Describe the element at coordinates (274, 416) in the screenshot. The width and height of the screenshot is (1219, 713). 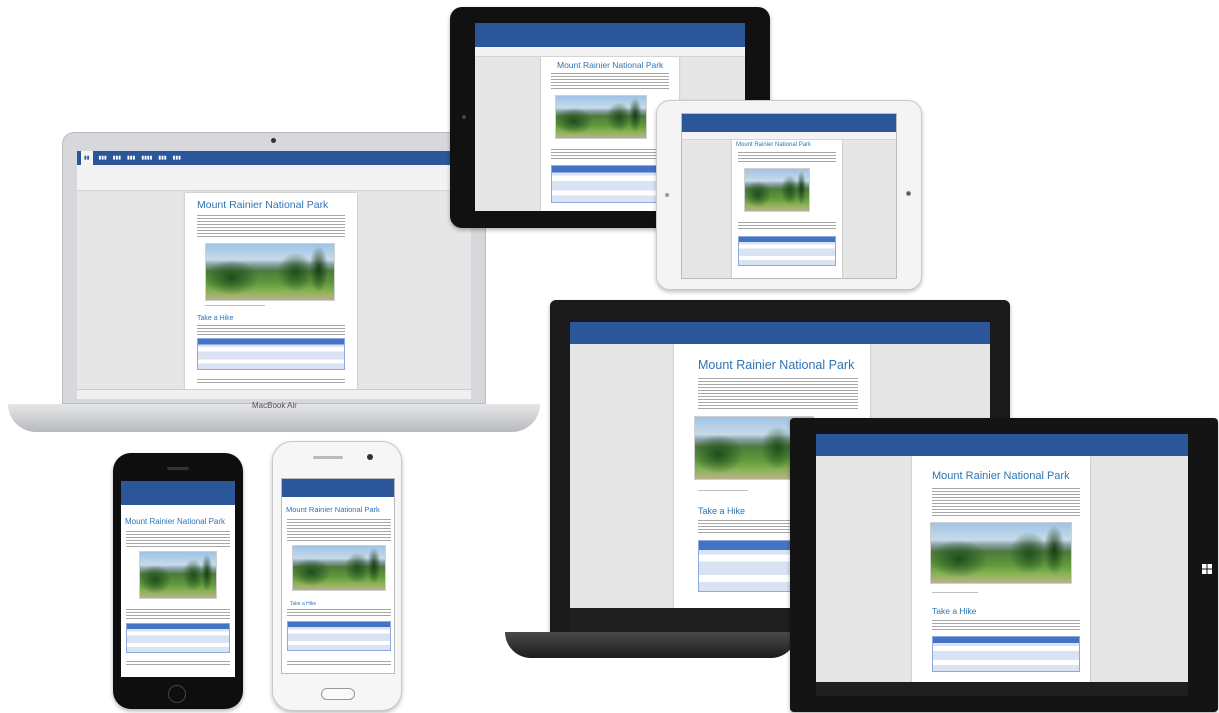
I see `macbook-base: MacBook Air` at that location.